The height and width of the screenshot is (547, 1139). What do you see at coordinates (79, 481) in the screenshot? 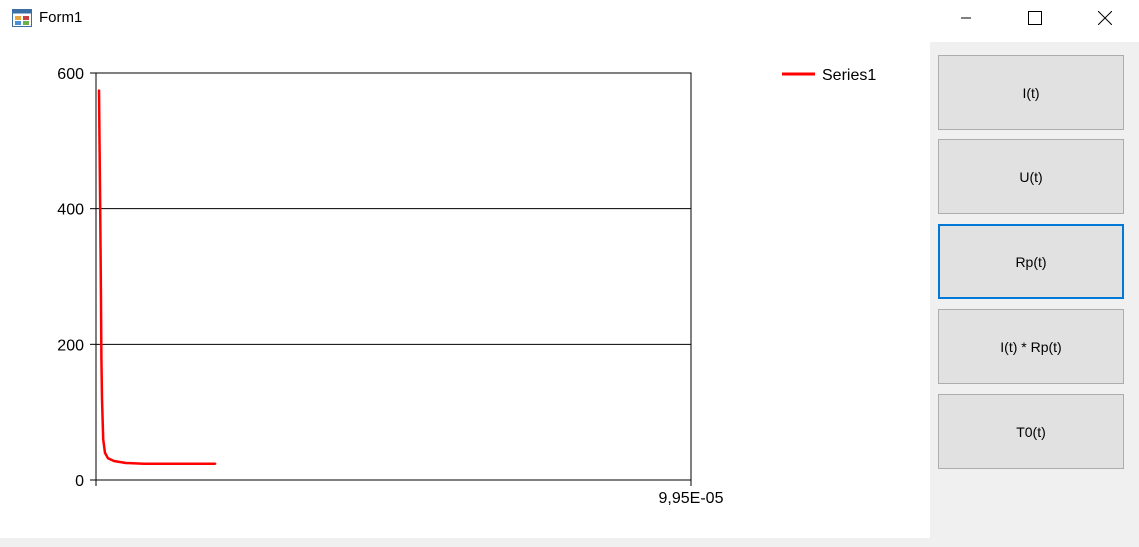
I see `y-tick-label: 0` at bounding box center [79, 481].